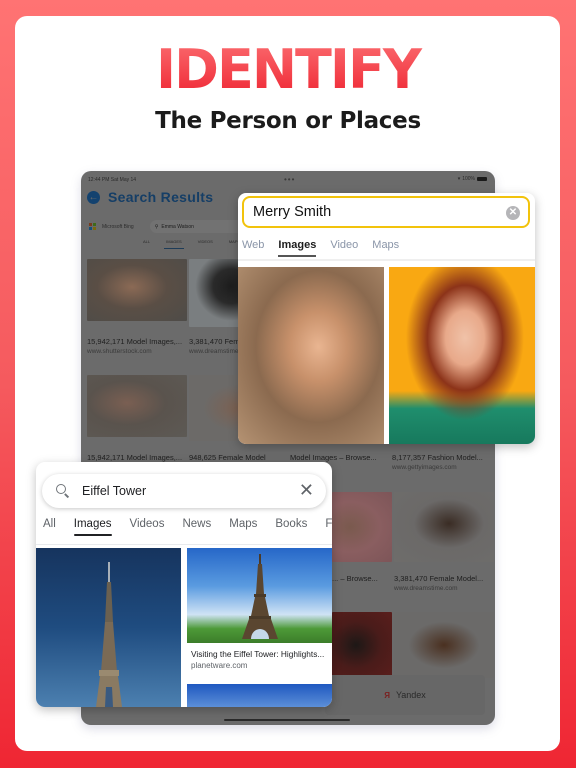 This screenshot has width=576, height=768. What do you see at coordinates (177, 226) in the screenshot?
I see `bing-search-value: Emma Watson` at bounding box center [177, 226].